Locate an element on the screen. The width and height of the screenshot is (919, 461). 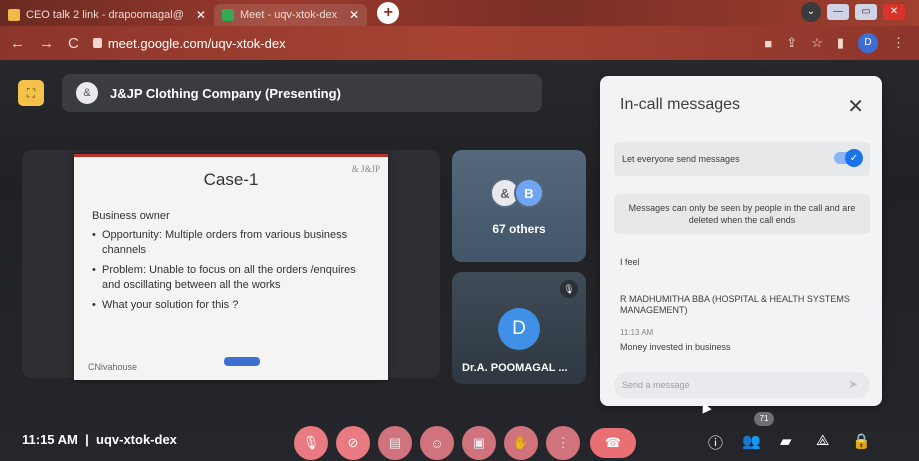
presenting-banner: & J&JP Clothing Company (Presenting) is located at coordinates (302, 93).